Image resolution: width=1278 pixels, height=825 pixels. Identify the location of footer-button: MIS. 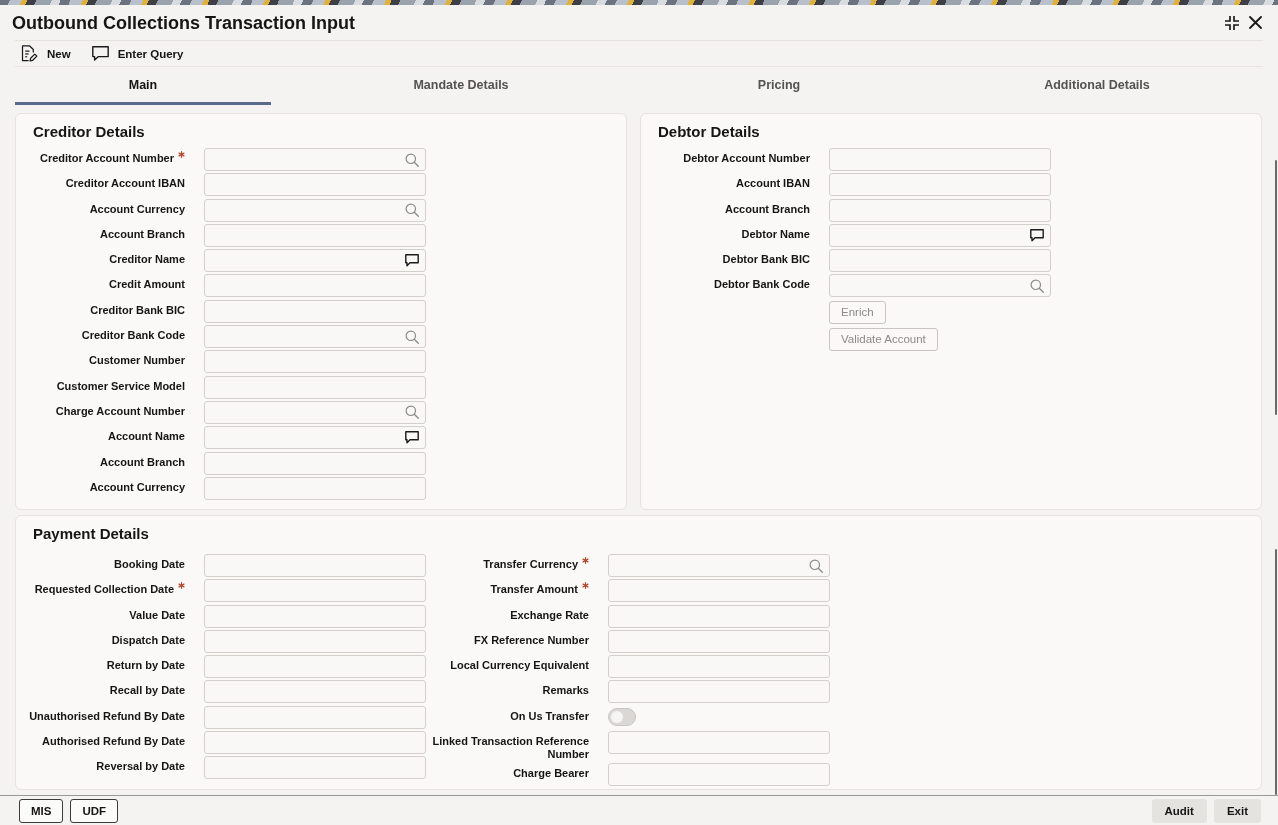
(41, 810).